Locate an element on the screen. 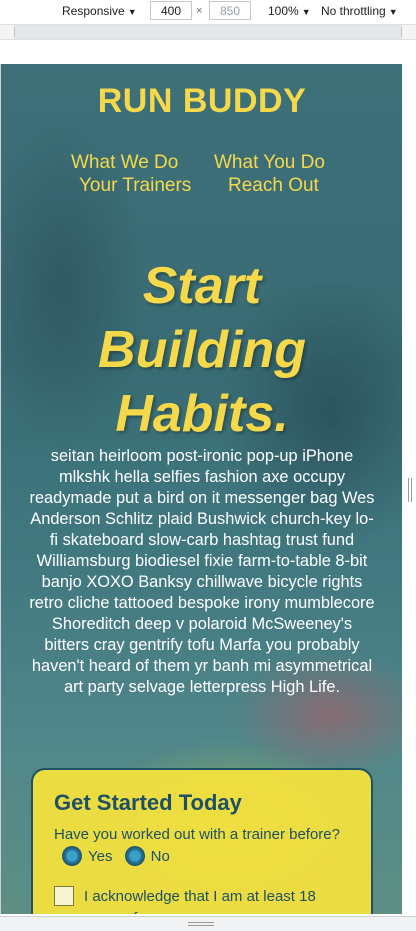 The image size is (416, 931). width-input: 400 is located at coordinates (171, 10).